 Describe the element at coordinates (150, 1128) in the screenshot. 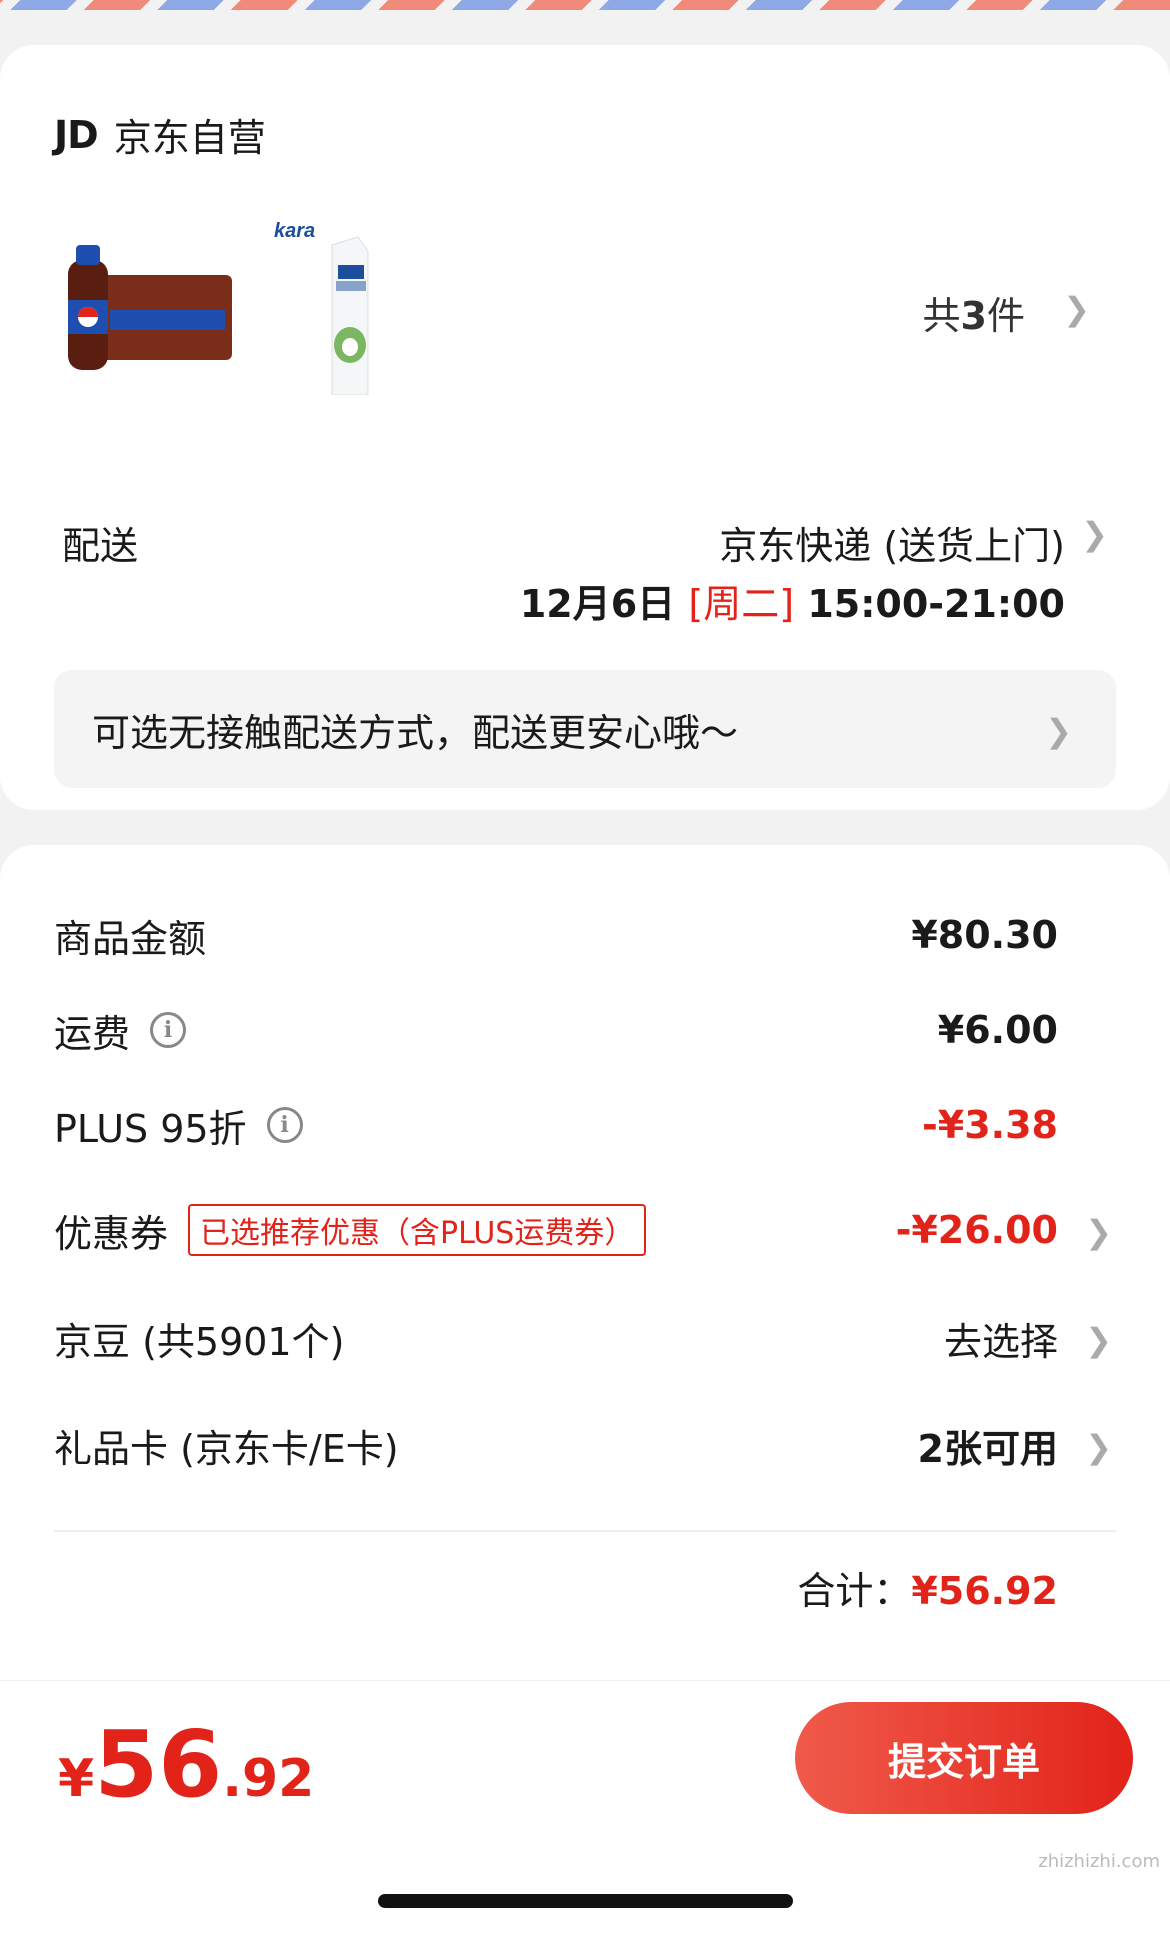

I see `plus-discount-label: PLUS 95折` at that location.